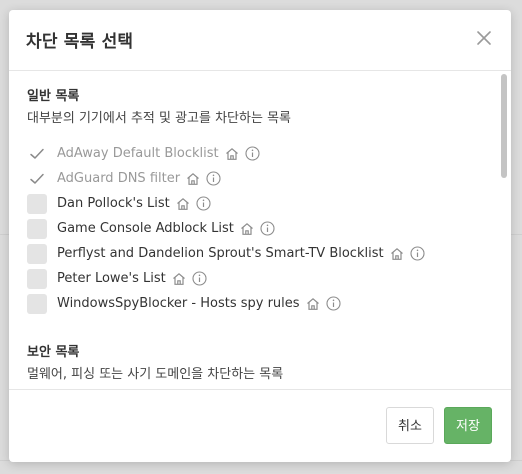 This screenshot has width=522, height=474. I want to click on list-item-label: WindowsSpyBlocker - Hosts spy rules, so click(178, 303).